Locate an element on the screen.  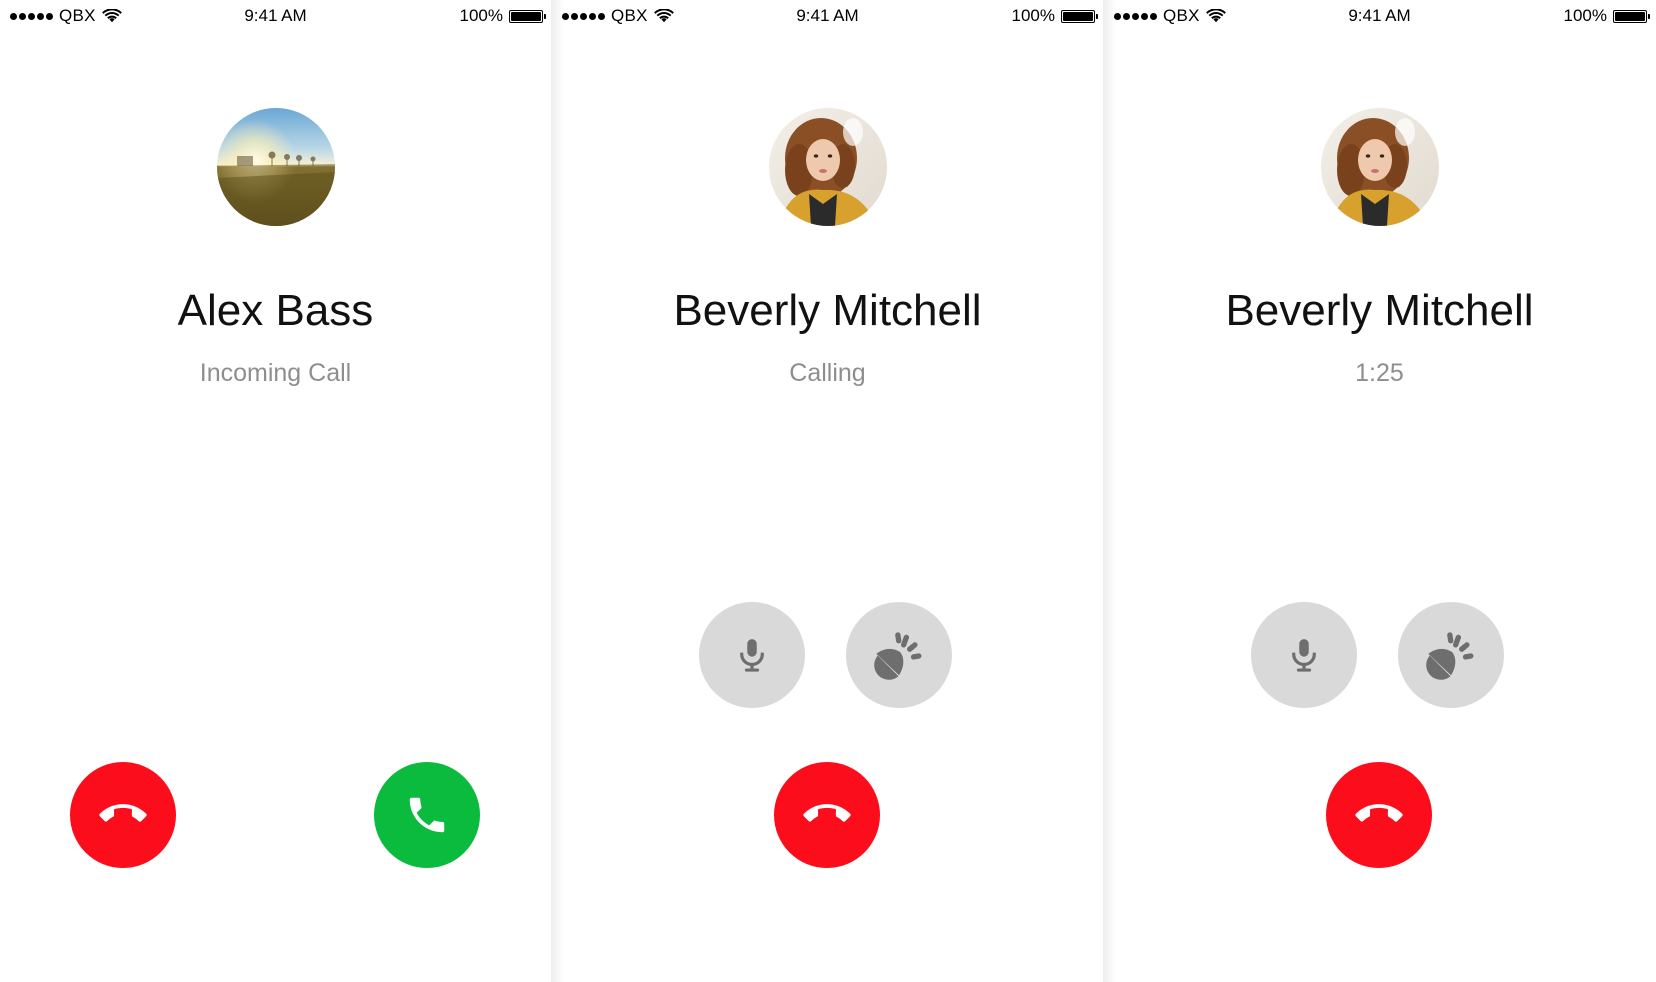
decline-call-button is located at coordinates (123, 815).